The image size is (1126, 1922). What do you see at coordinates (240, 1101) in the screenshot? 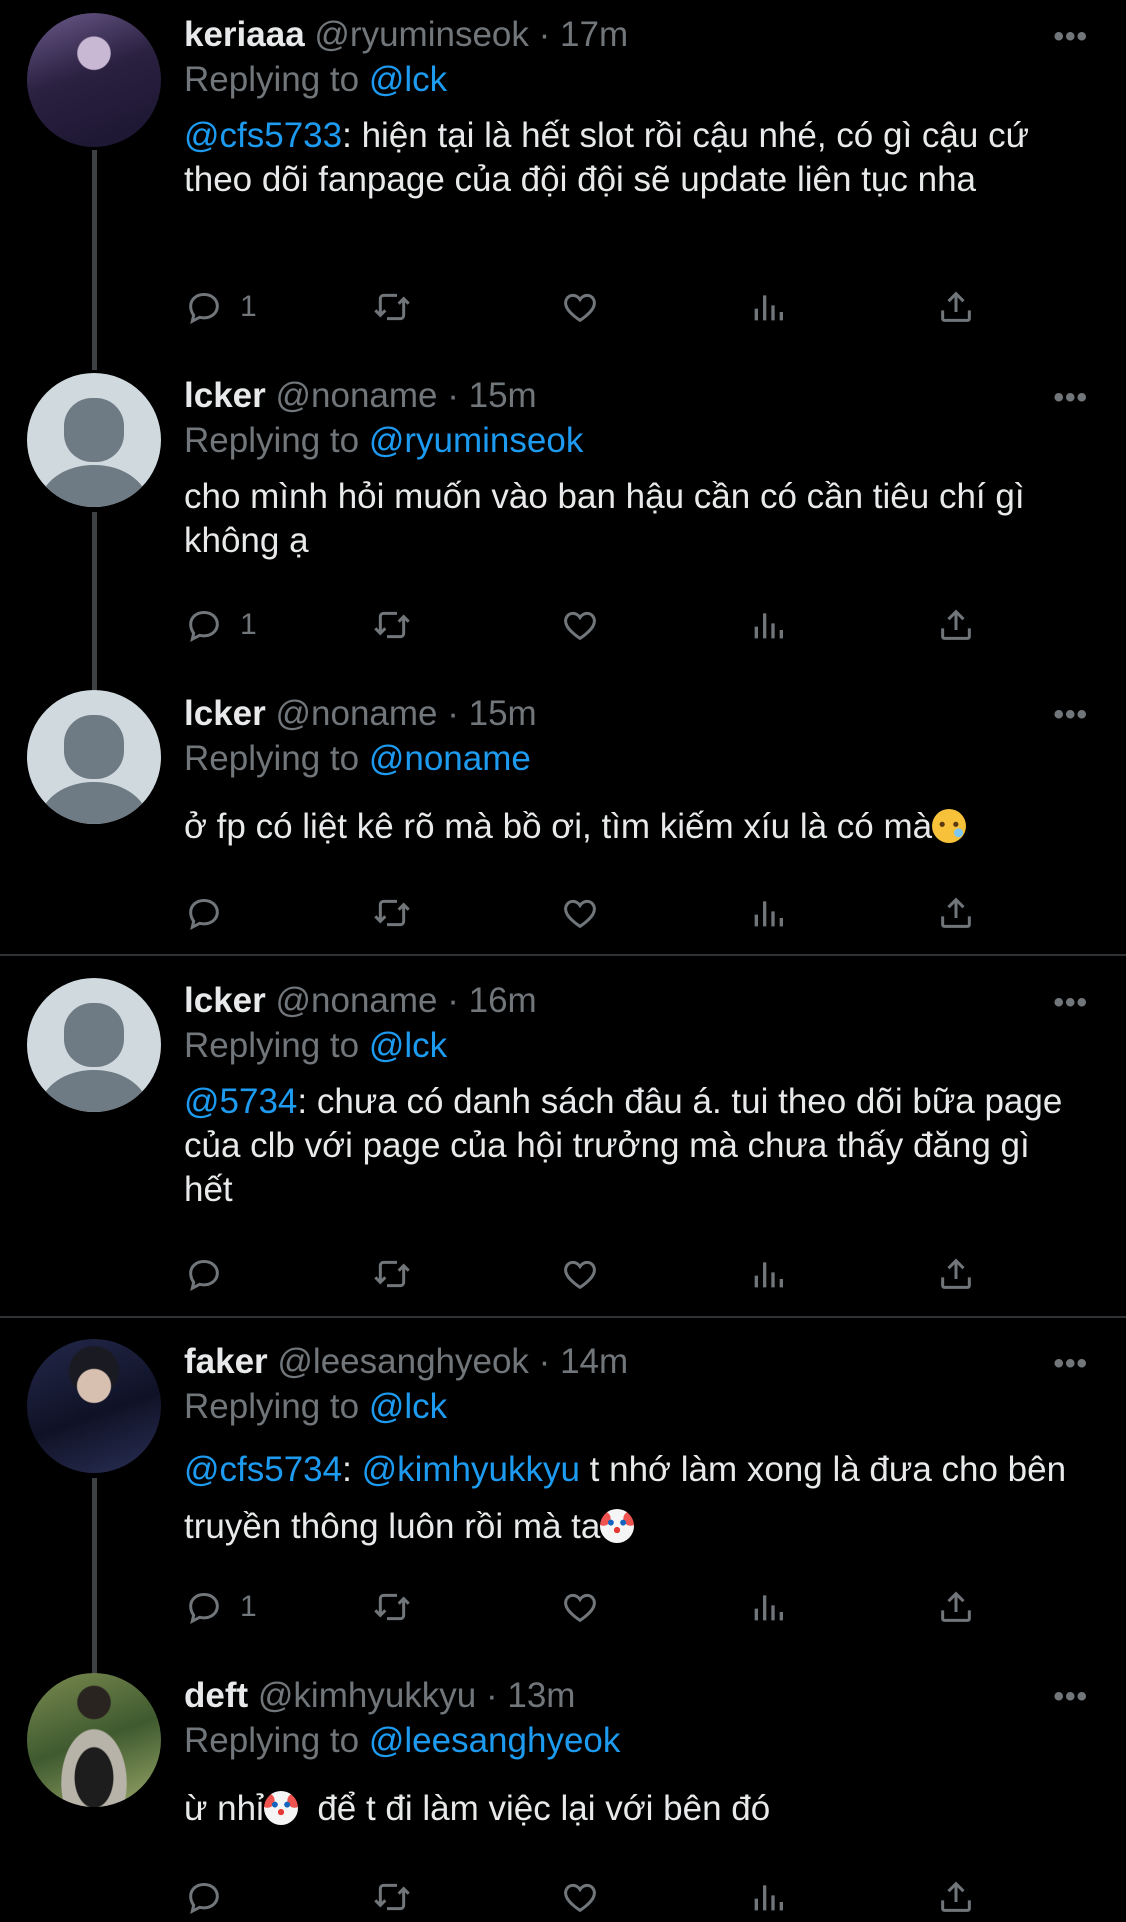
I see `mention-link: @5734` at bounding box center [240, 1101].